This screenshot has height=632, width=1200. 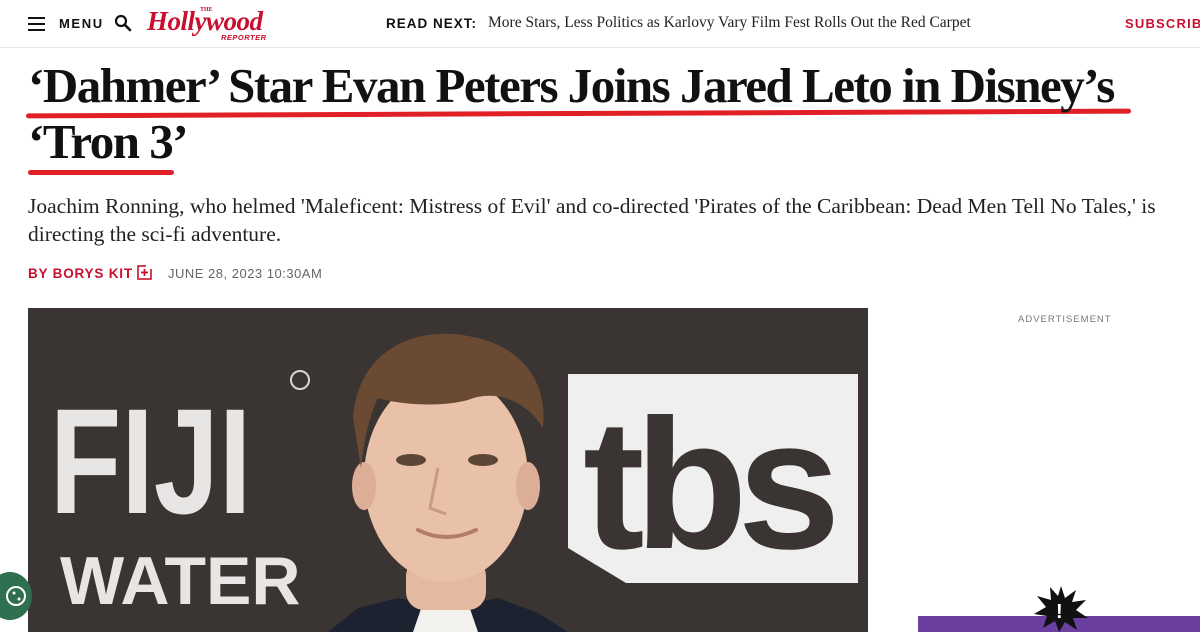 What do you see at coordinates (245, 273) in the screenshot?
I see `publish-date: JUNE 28, 2023 10:30AM` at bounding box center [245, 273].